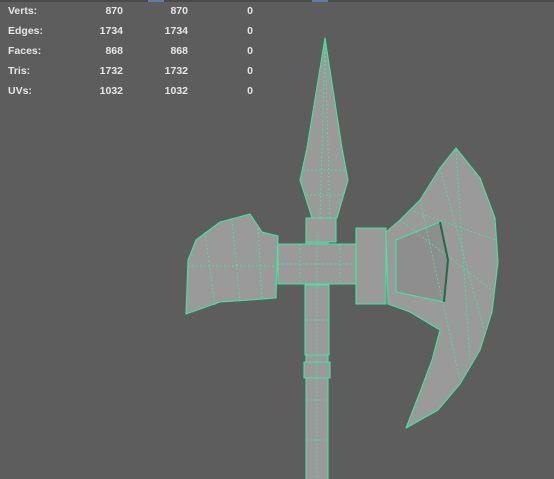 The image size is (554, 479). What do you see at coordinates (114, 51) in the screenshot?
I see `hud-value-total: 868` at bounding box center [114, 51].